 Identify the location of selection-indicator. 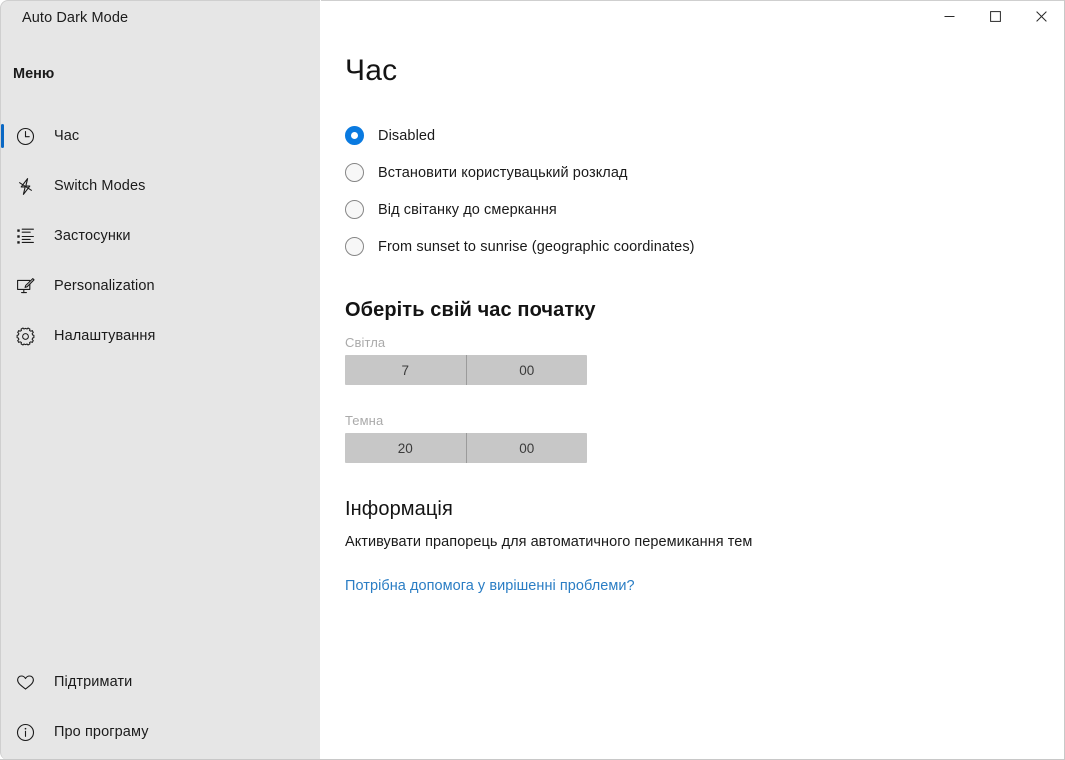
(2, 136).